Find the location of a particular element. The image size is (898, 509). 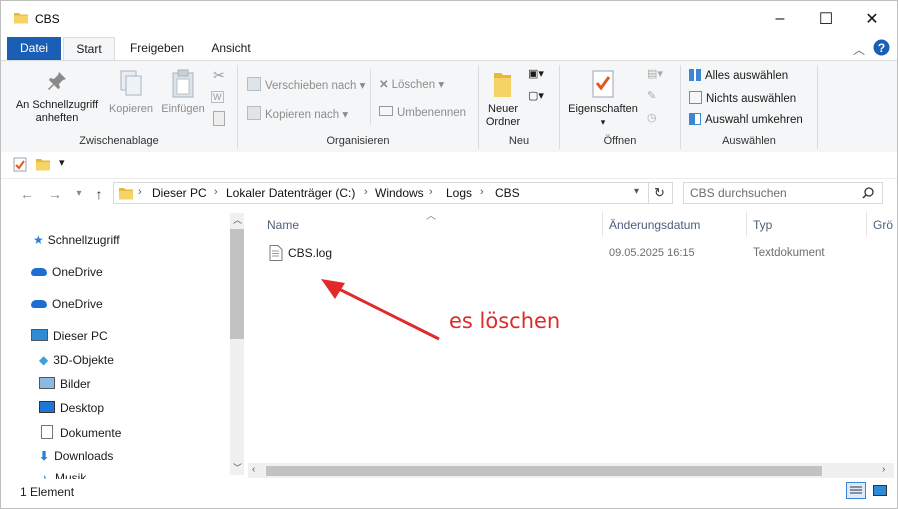

nav-desktop: Desktop is located at coordinates (71, 408).